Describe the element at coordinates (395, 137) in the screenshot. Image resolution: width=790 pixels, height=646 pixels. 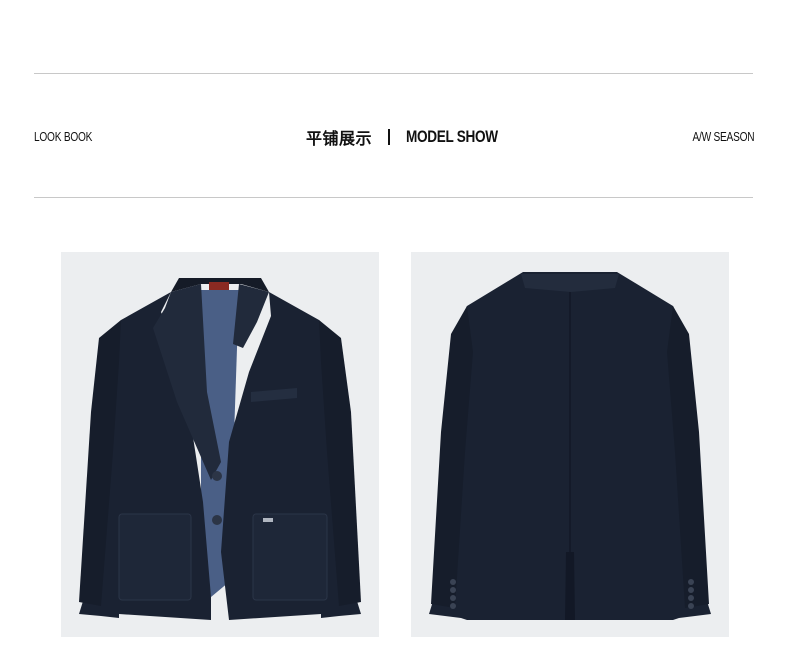
I see `section-title: 平铺展示 MODEL SHOW` at that location.